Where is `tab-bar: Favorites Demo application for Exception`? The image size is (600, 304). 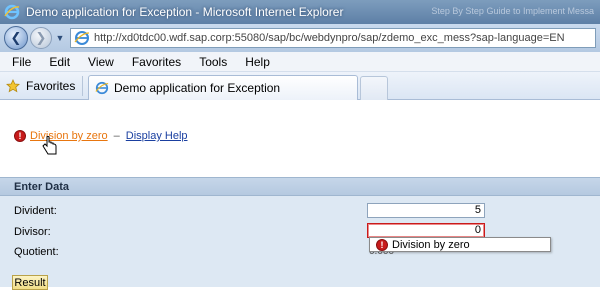
tab-bar: Favorites Demo application for Exception is located at coordinates (300, 86).